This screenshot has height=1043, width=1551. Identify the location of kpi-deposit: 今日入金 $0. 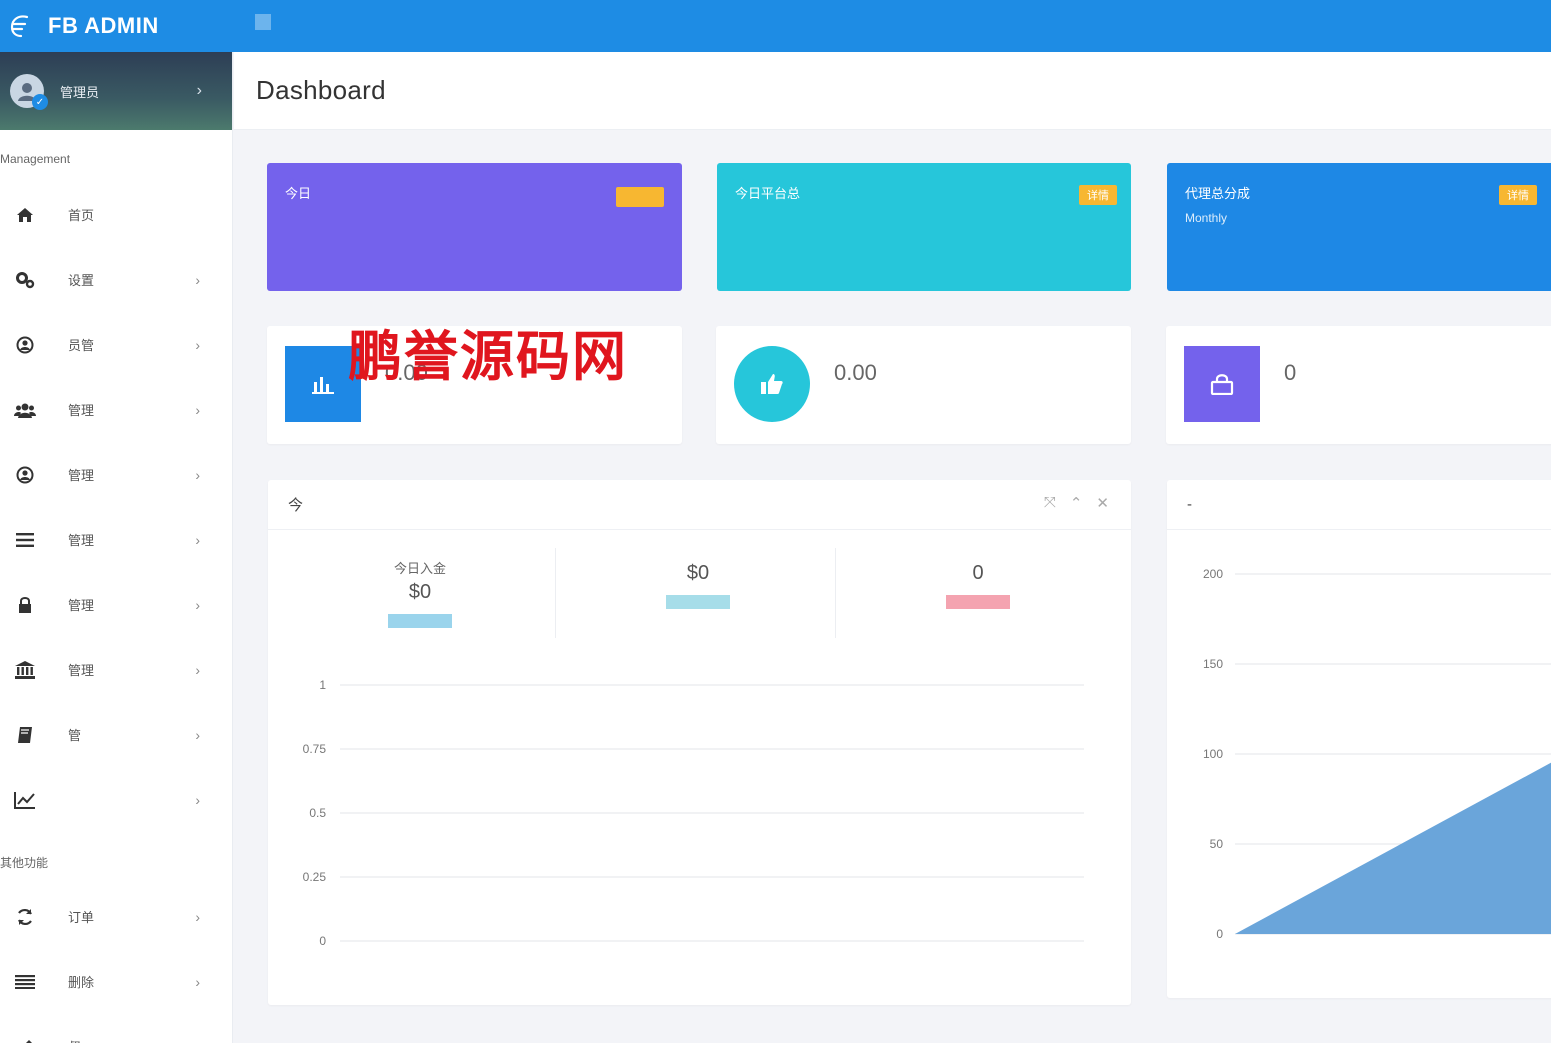
(420, 593).